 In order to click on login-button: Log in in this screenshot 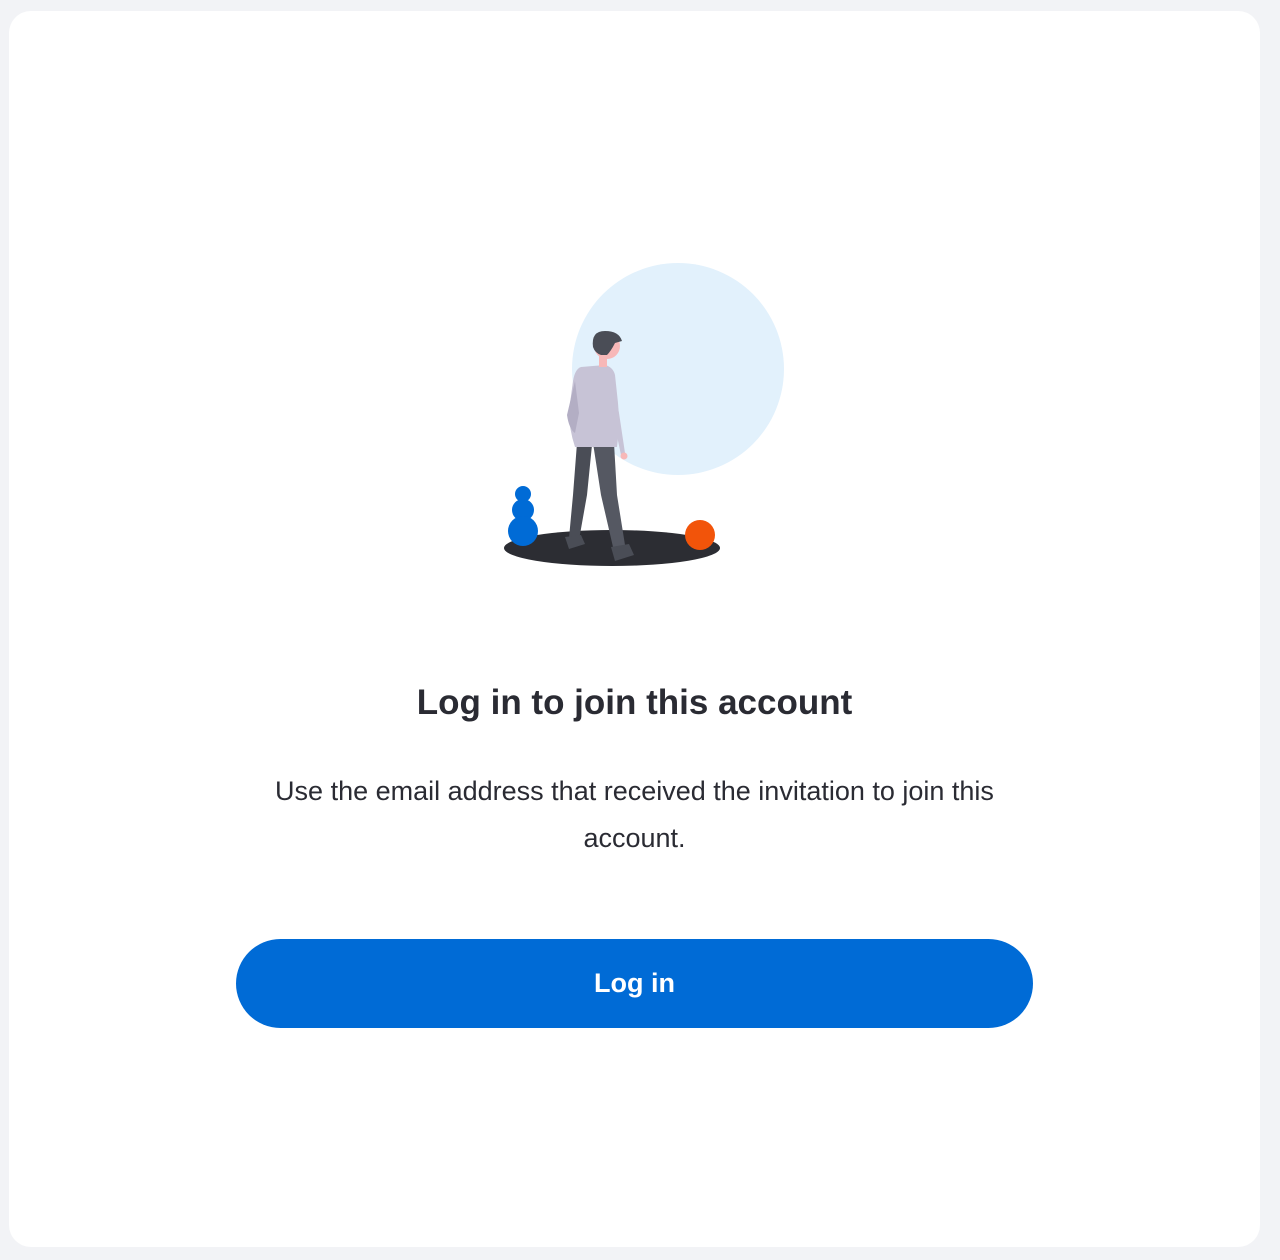, I will do `click(634, 983)`.